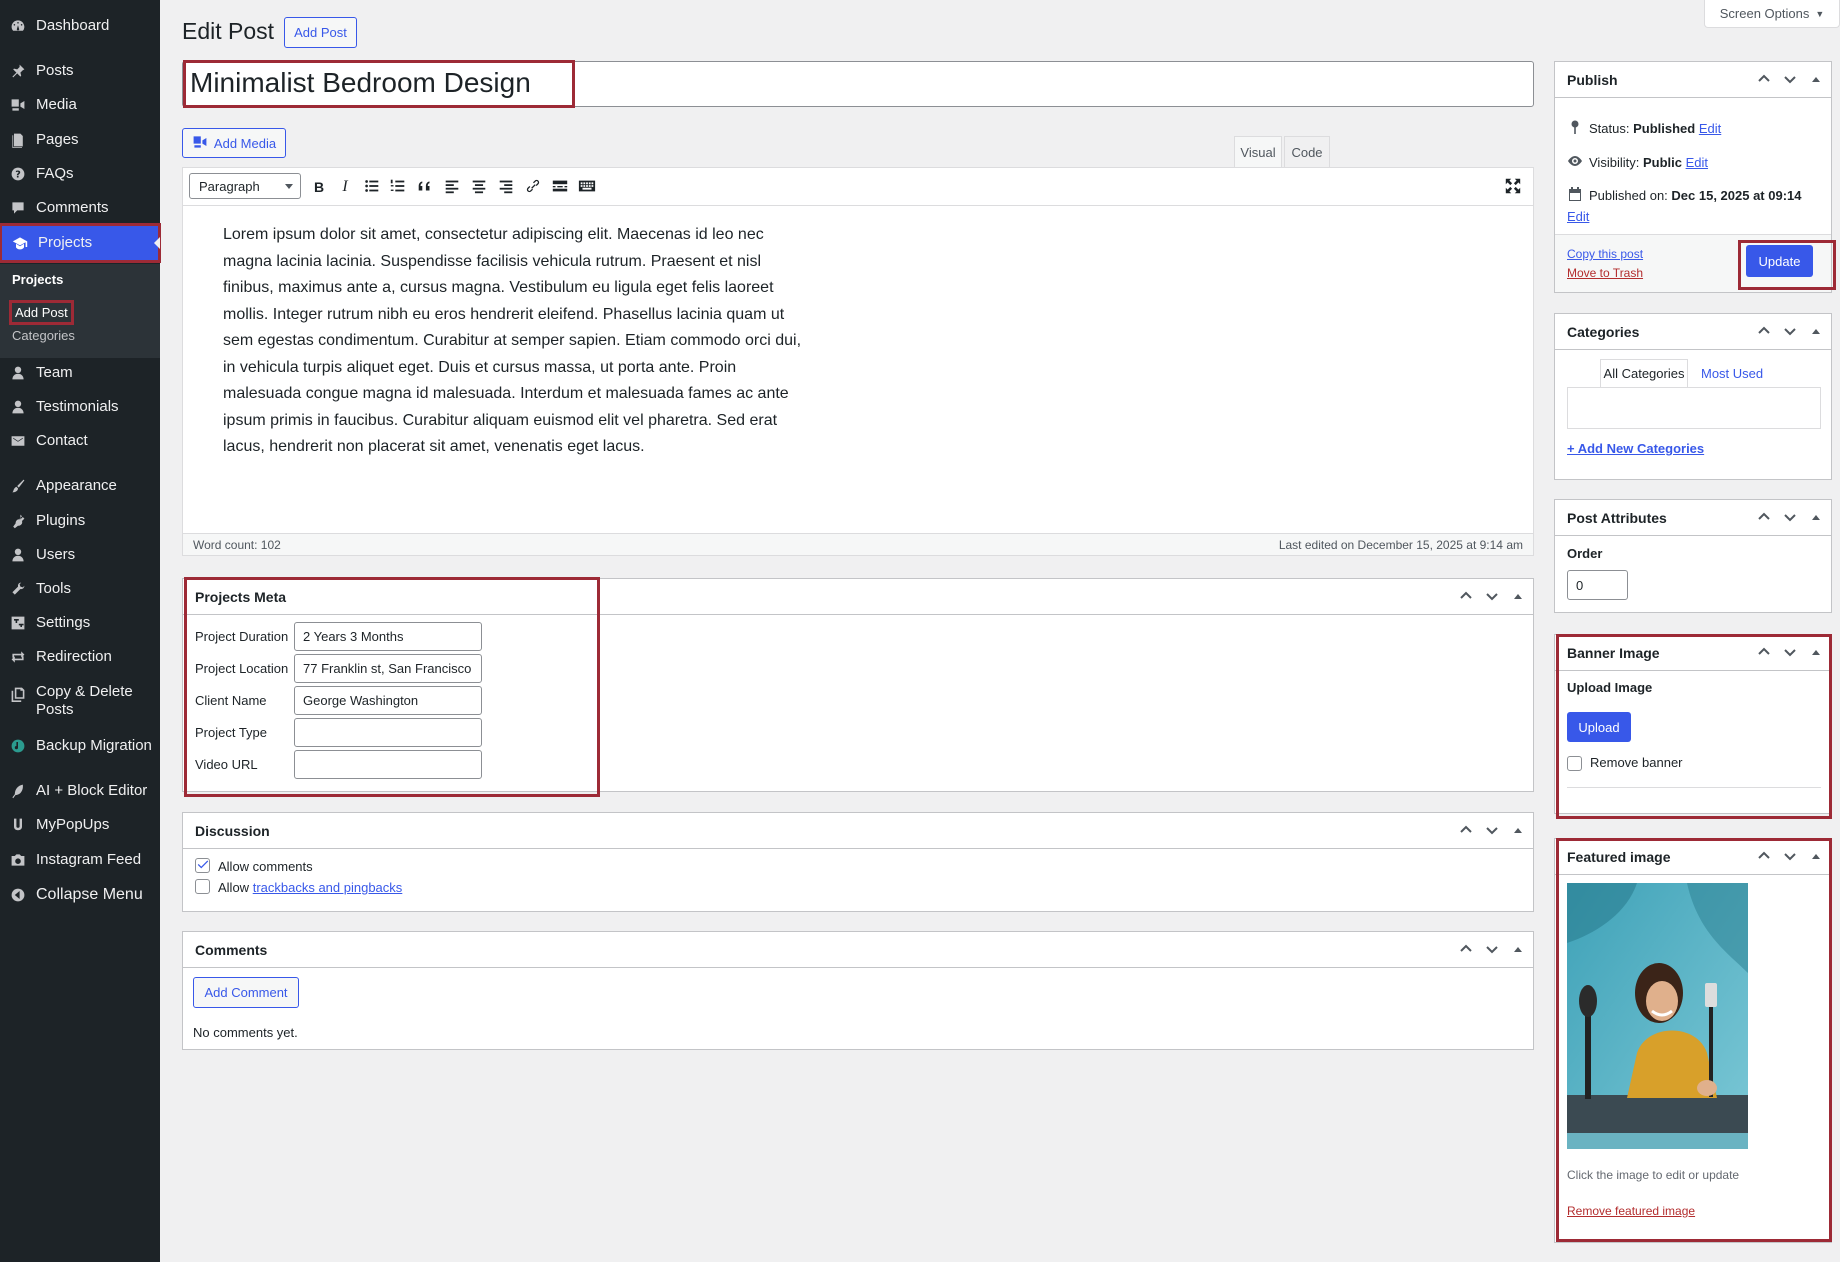  I want to click on sidebar-item-pages: Pages, so click(80, 140).